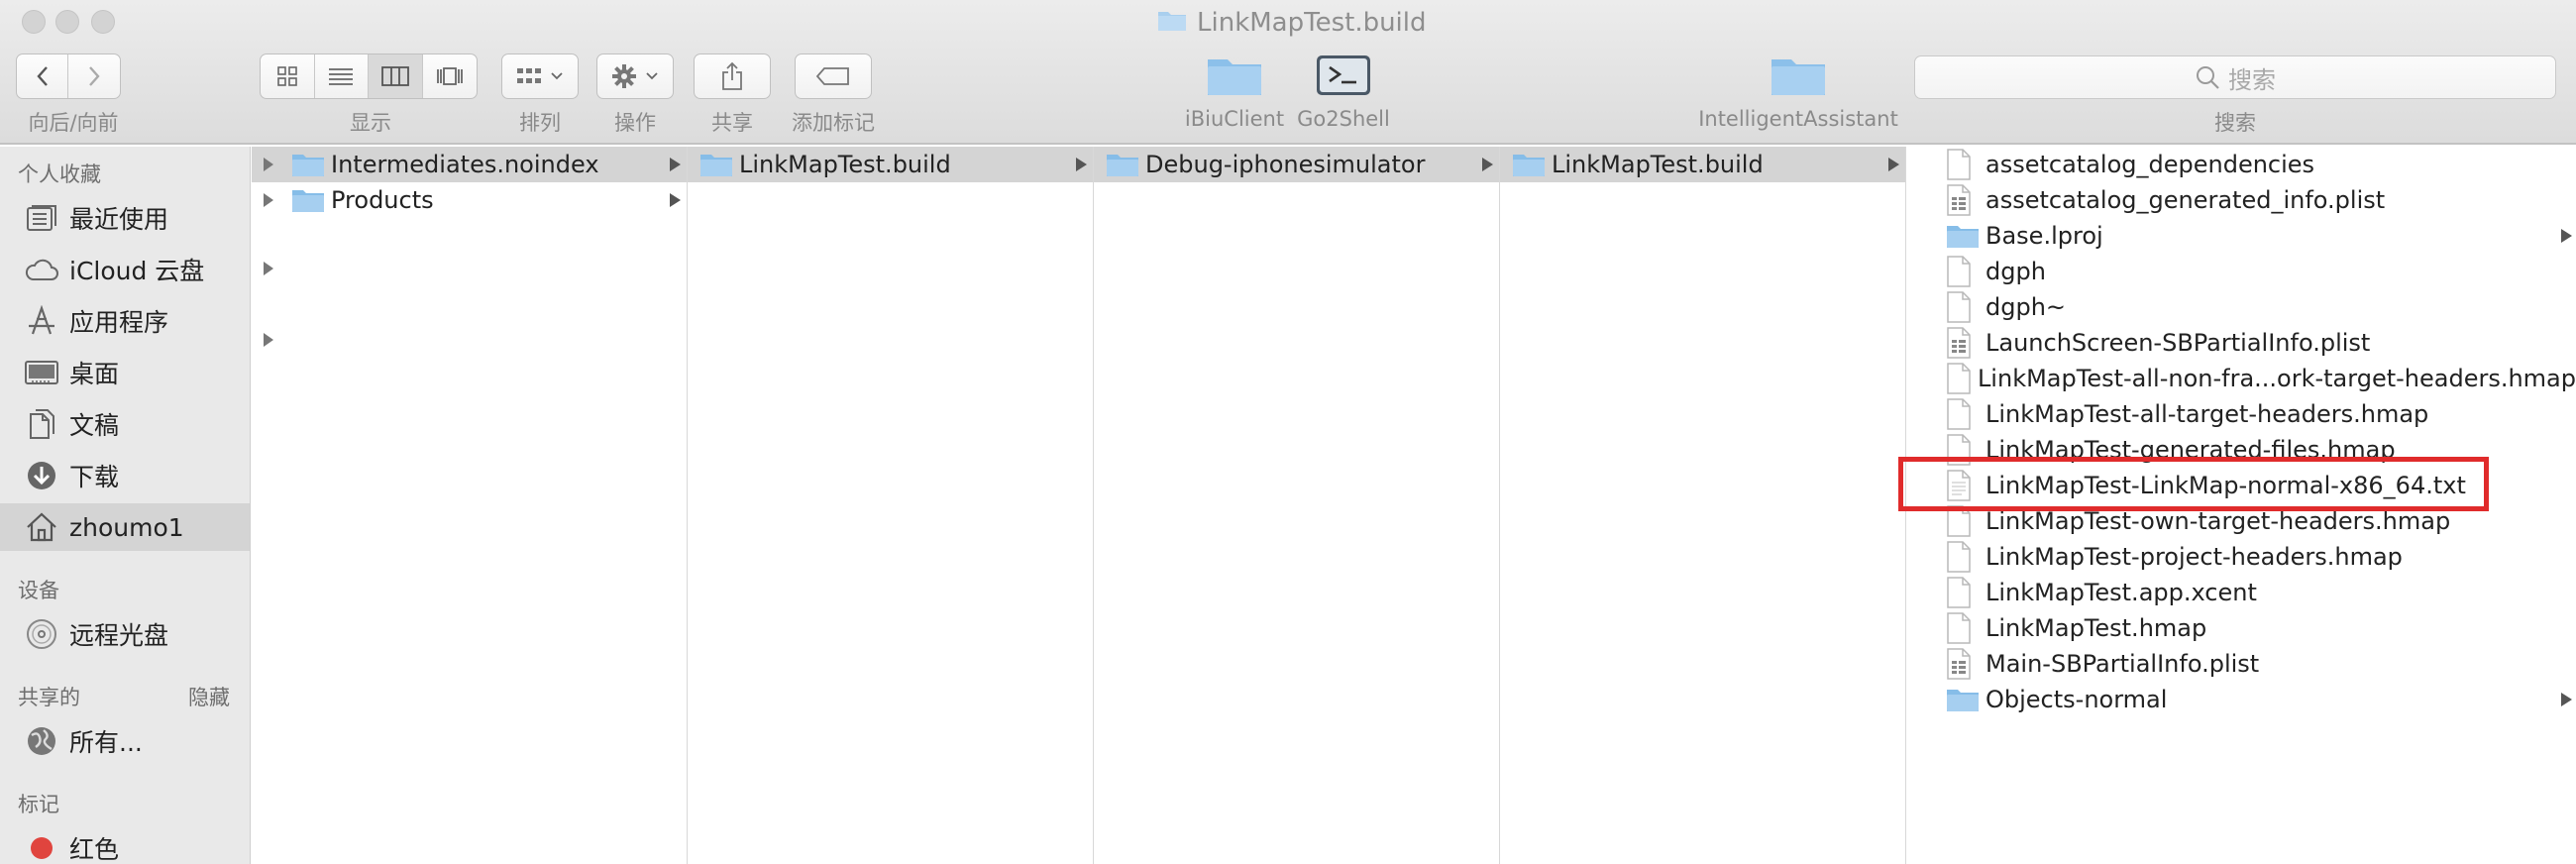 This screenshot has height=864, width=2576. Describe the element at coordinates (35, 527) in the screenshot. I see `home-icon` at that location.